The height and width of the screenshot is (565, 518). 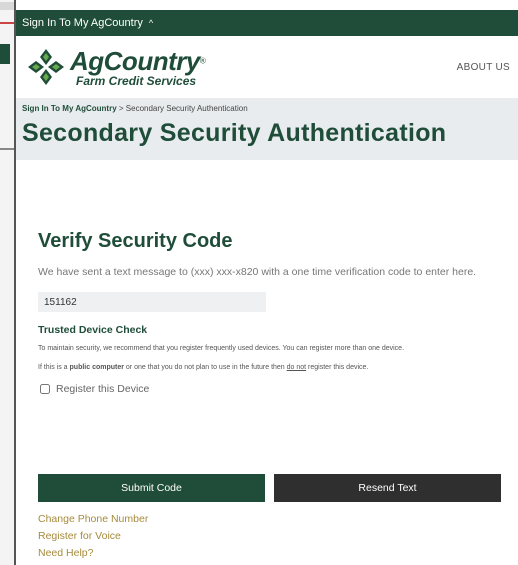 What do you see at coordinates (7, 282) in the screenshot?
I see `background-window` at bounding box center [7, 282].